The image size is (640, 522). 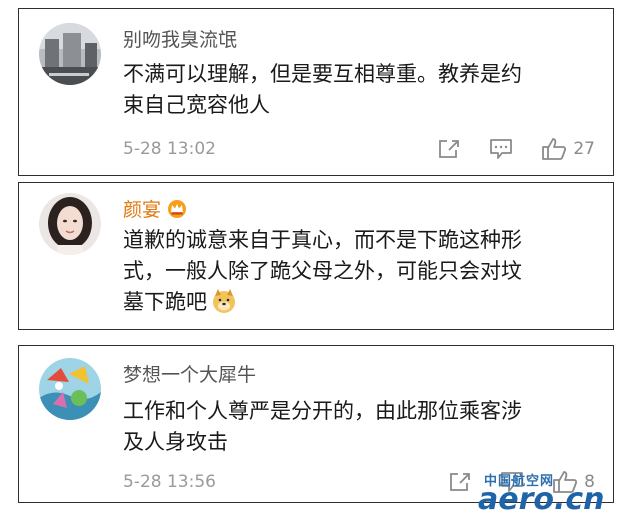 I want to click on comment-footer: 5-28 13:02 27, so click(x=359, y=149).